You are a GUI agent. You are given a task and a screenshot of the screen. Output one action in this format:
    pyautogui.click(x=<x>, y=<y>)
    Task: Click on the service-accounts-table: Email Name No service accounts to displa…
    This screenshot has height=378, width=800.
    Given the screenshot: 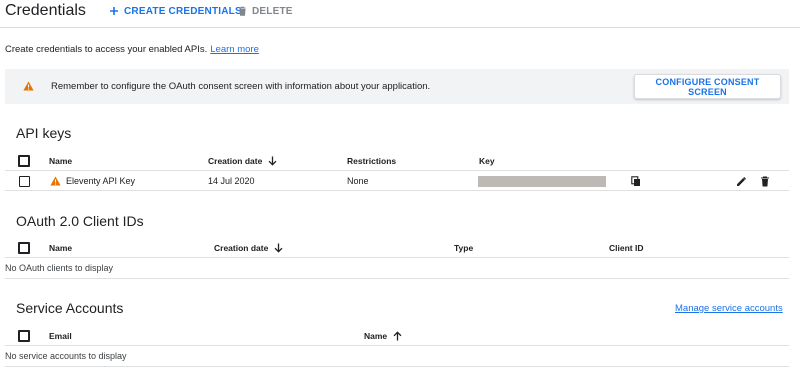 What is the action you would take?
    pyautogui.click(x=397, y=346)
    